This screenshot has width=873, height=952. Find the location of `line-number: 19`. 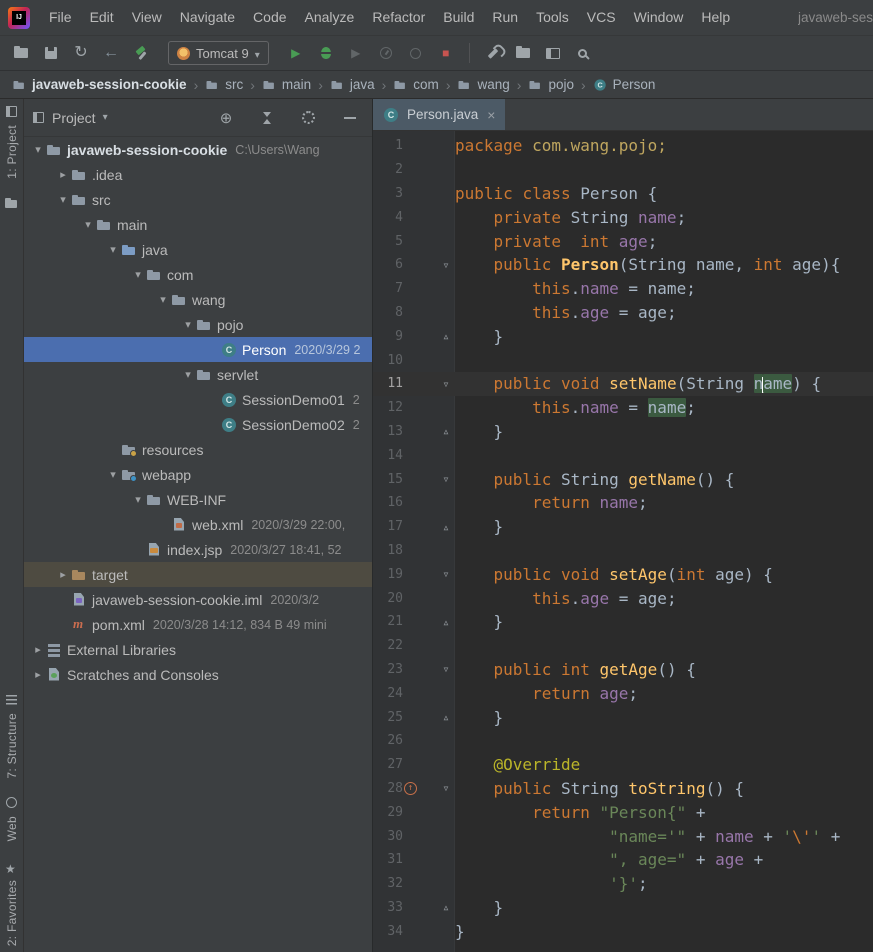

line-number: 19 is located at coordinates (388, 574).